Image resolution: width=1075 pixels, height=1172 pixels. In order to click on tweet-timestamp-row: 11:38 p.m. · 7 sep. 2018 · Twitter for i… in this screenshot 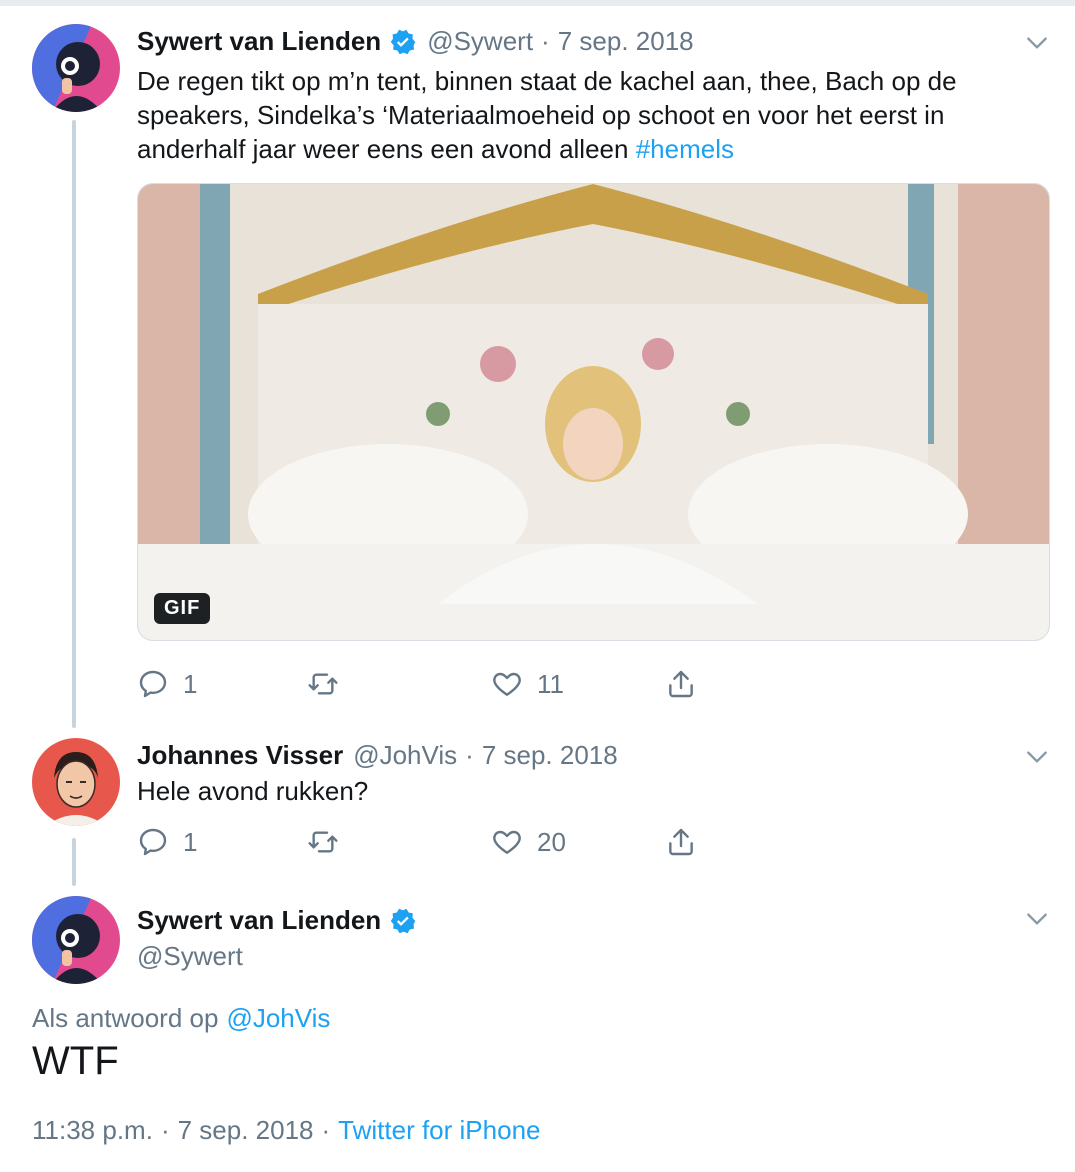, I will do `click(286, 1130)`.